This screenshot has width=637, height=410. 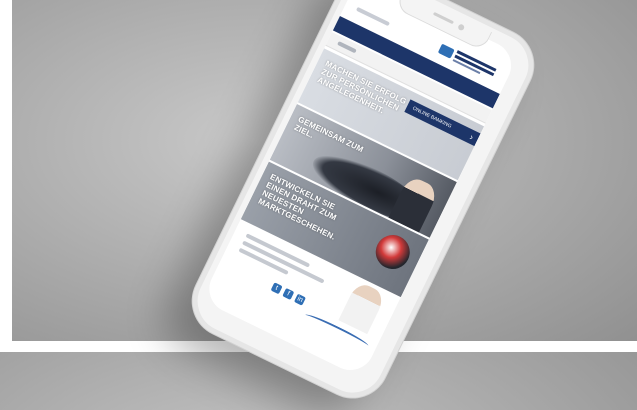 I want to click on utility-link, so click(x=373, y=16).